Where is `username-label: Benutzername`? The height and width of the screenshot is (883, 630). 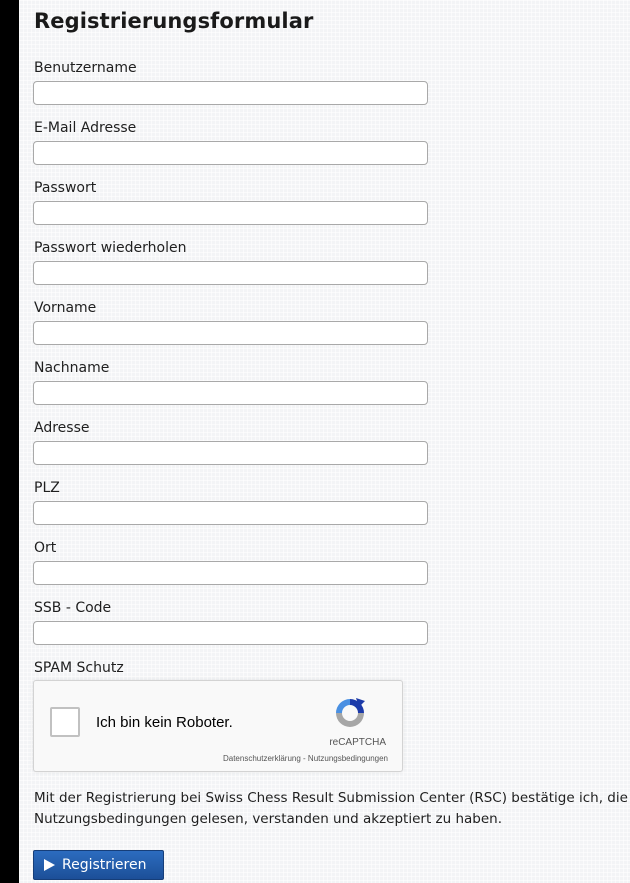 username-label: Benutzername is located at coordinates (85, 68).